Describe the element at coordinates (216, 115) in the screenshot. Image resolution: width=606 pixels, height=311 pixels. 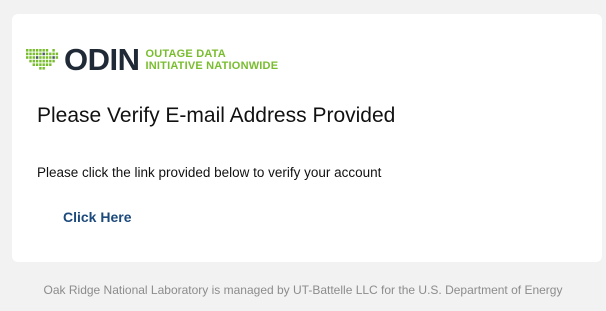
I see `email-heading: Please Verify E-mail Address Provided` at that location.